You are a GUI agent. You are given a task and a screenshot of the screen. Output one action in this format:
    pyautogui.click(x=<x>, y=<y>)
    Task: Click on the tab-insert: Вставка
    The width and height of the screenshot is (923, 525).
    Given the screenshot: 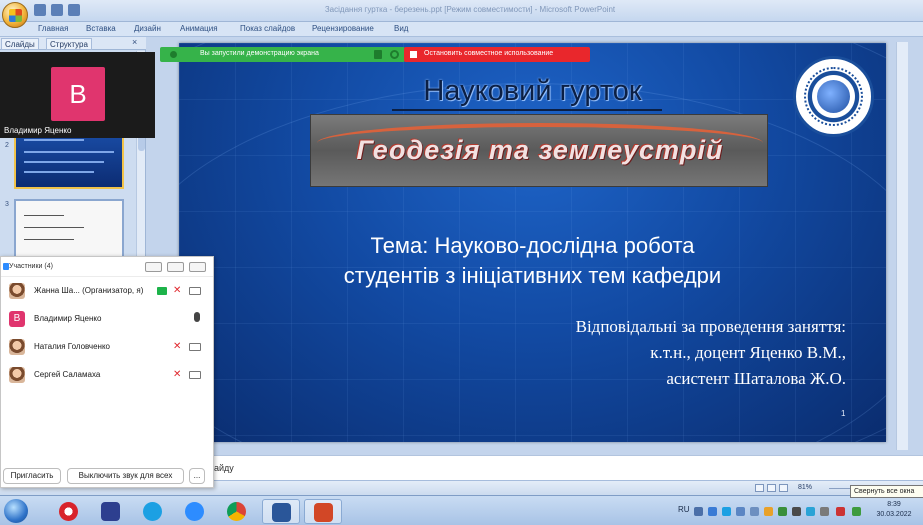 What is the action you would take?
    pyautogui.click(x=101, y=28)
    